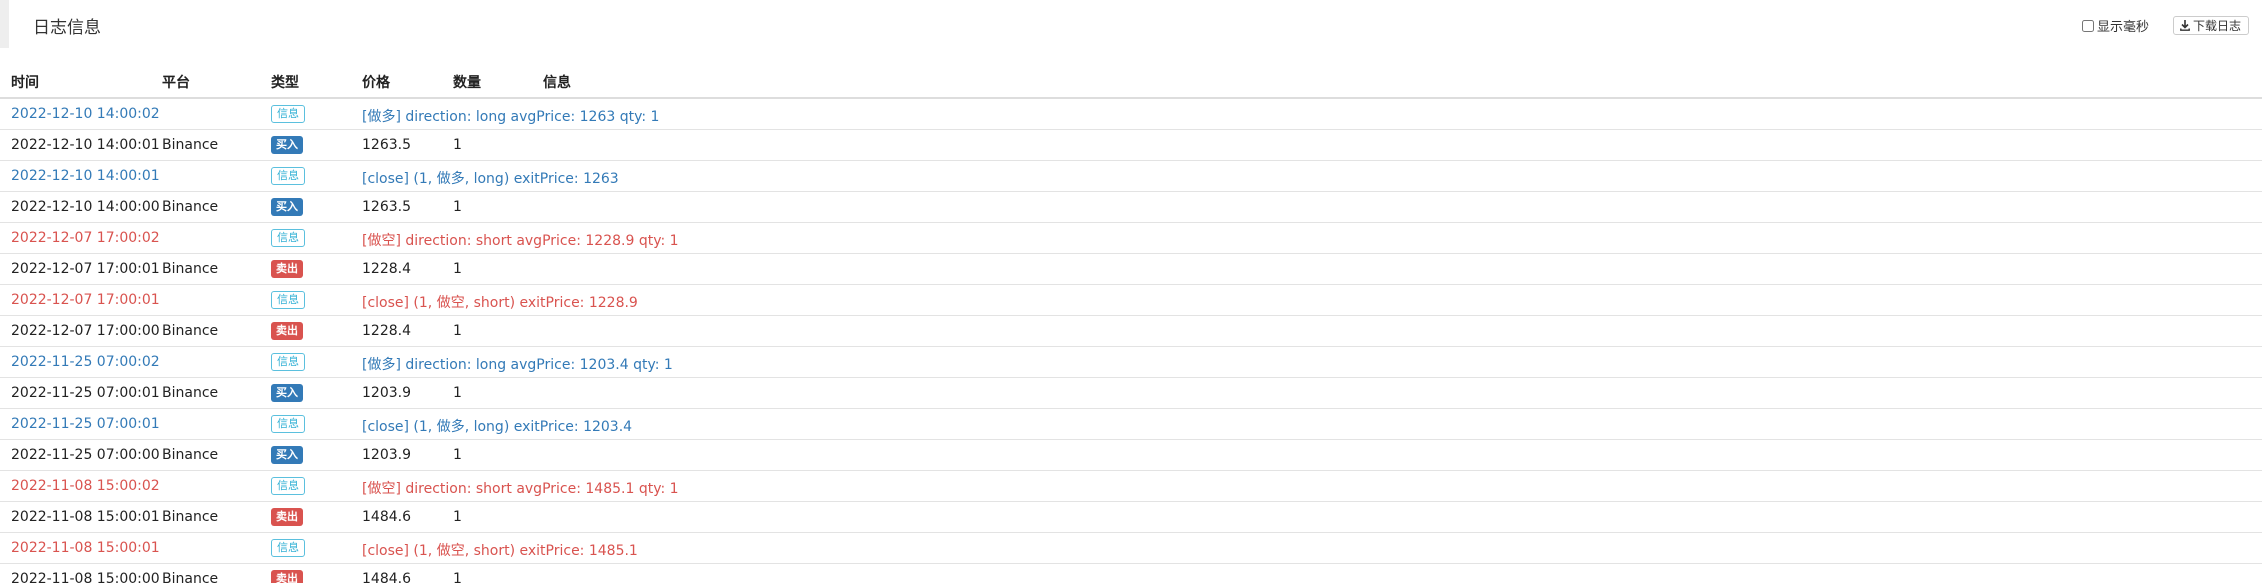  What do you see at coordinates (500, 303) in the screenshot?
I see `log-message: [close] (1, 做空, short) exitPrice: 1228.9` at bounding box center [500, 303].